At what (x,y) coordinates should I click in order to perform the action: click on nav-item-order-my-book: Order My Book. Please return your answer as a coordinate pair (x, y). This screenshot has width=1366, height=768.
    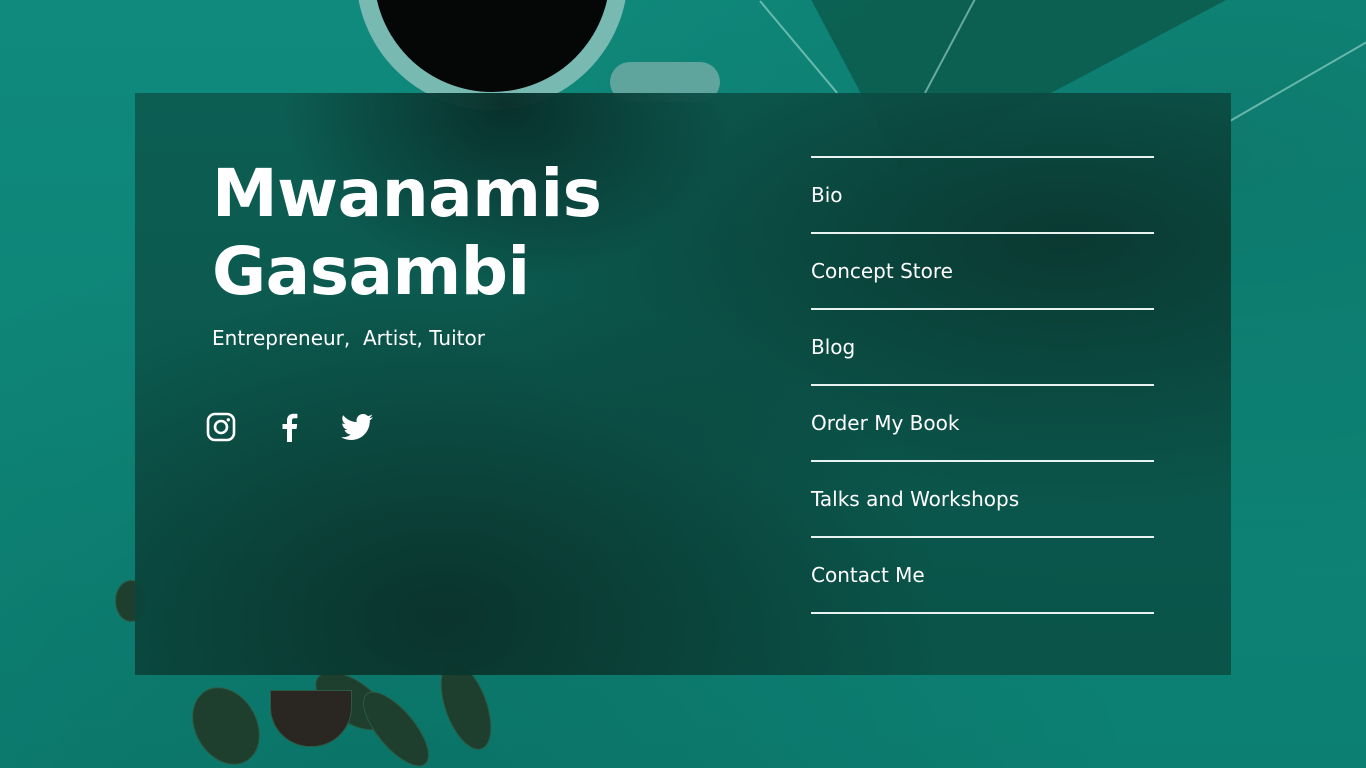
    Looking at the image, I should click on (982, 424).